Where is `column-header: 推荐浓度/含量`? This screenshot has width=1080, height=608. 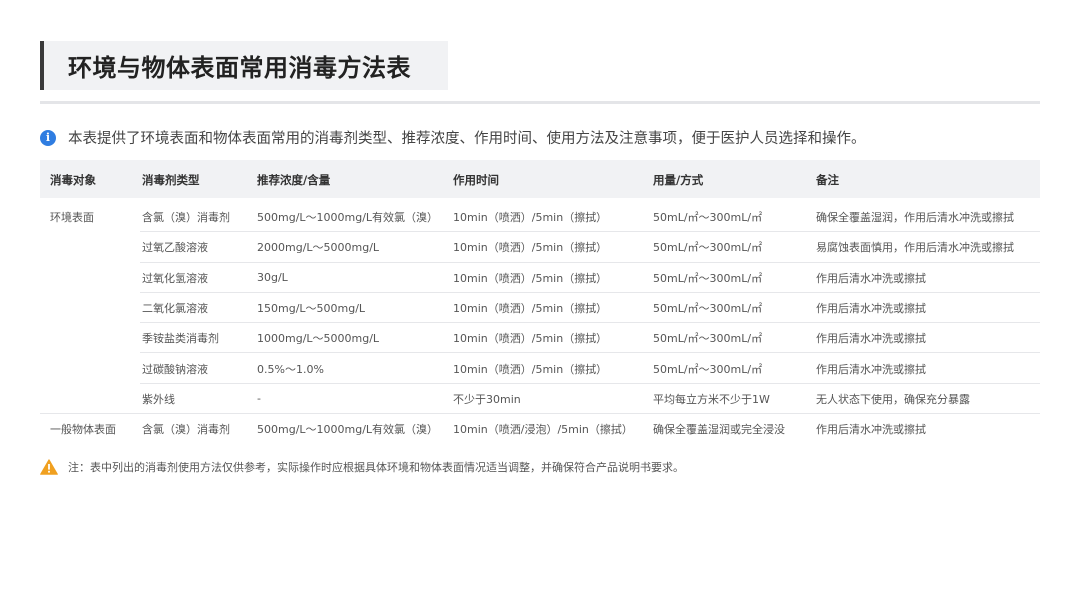
column-header: 推荐浓度/含量 is located at coordinates (294, 180).